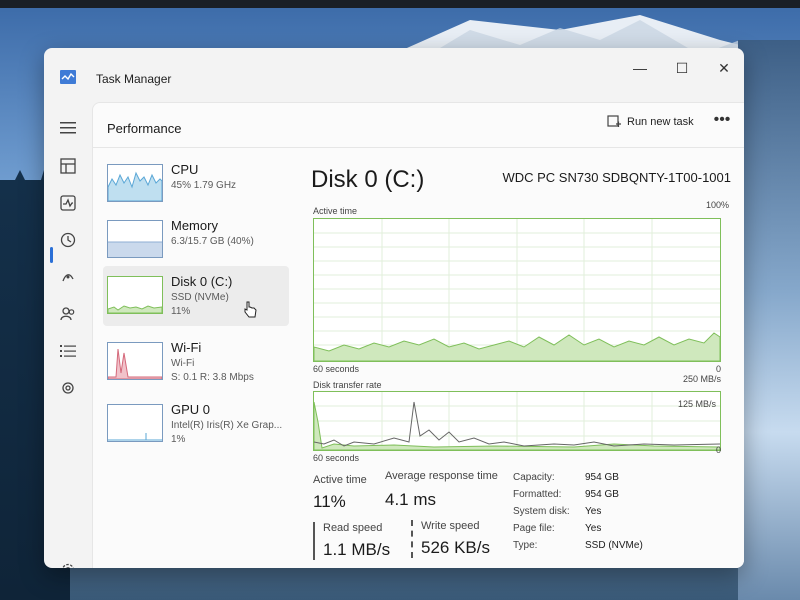 The image size is (800, 600). I want to click on resource-item-cpu: CPU 45% 1.79 GHz, so click(196, 184).